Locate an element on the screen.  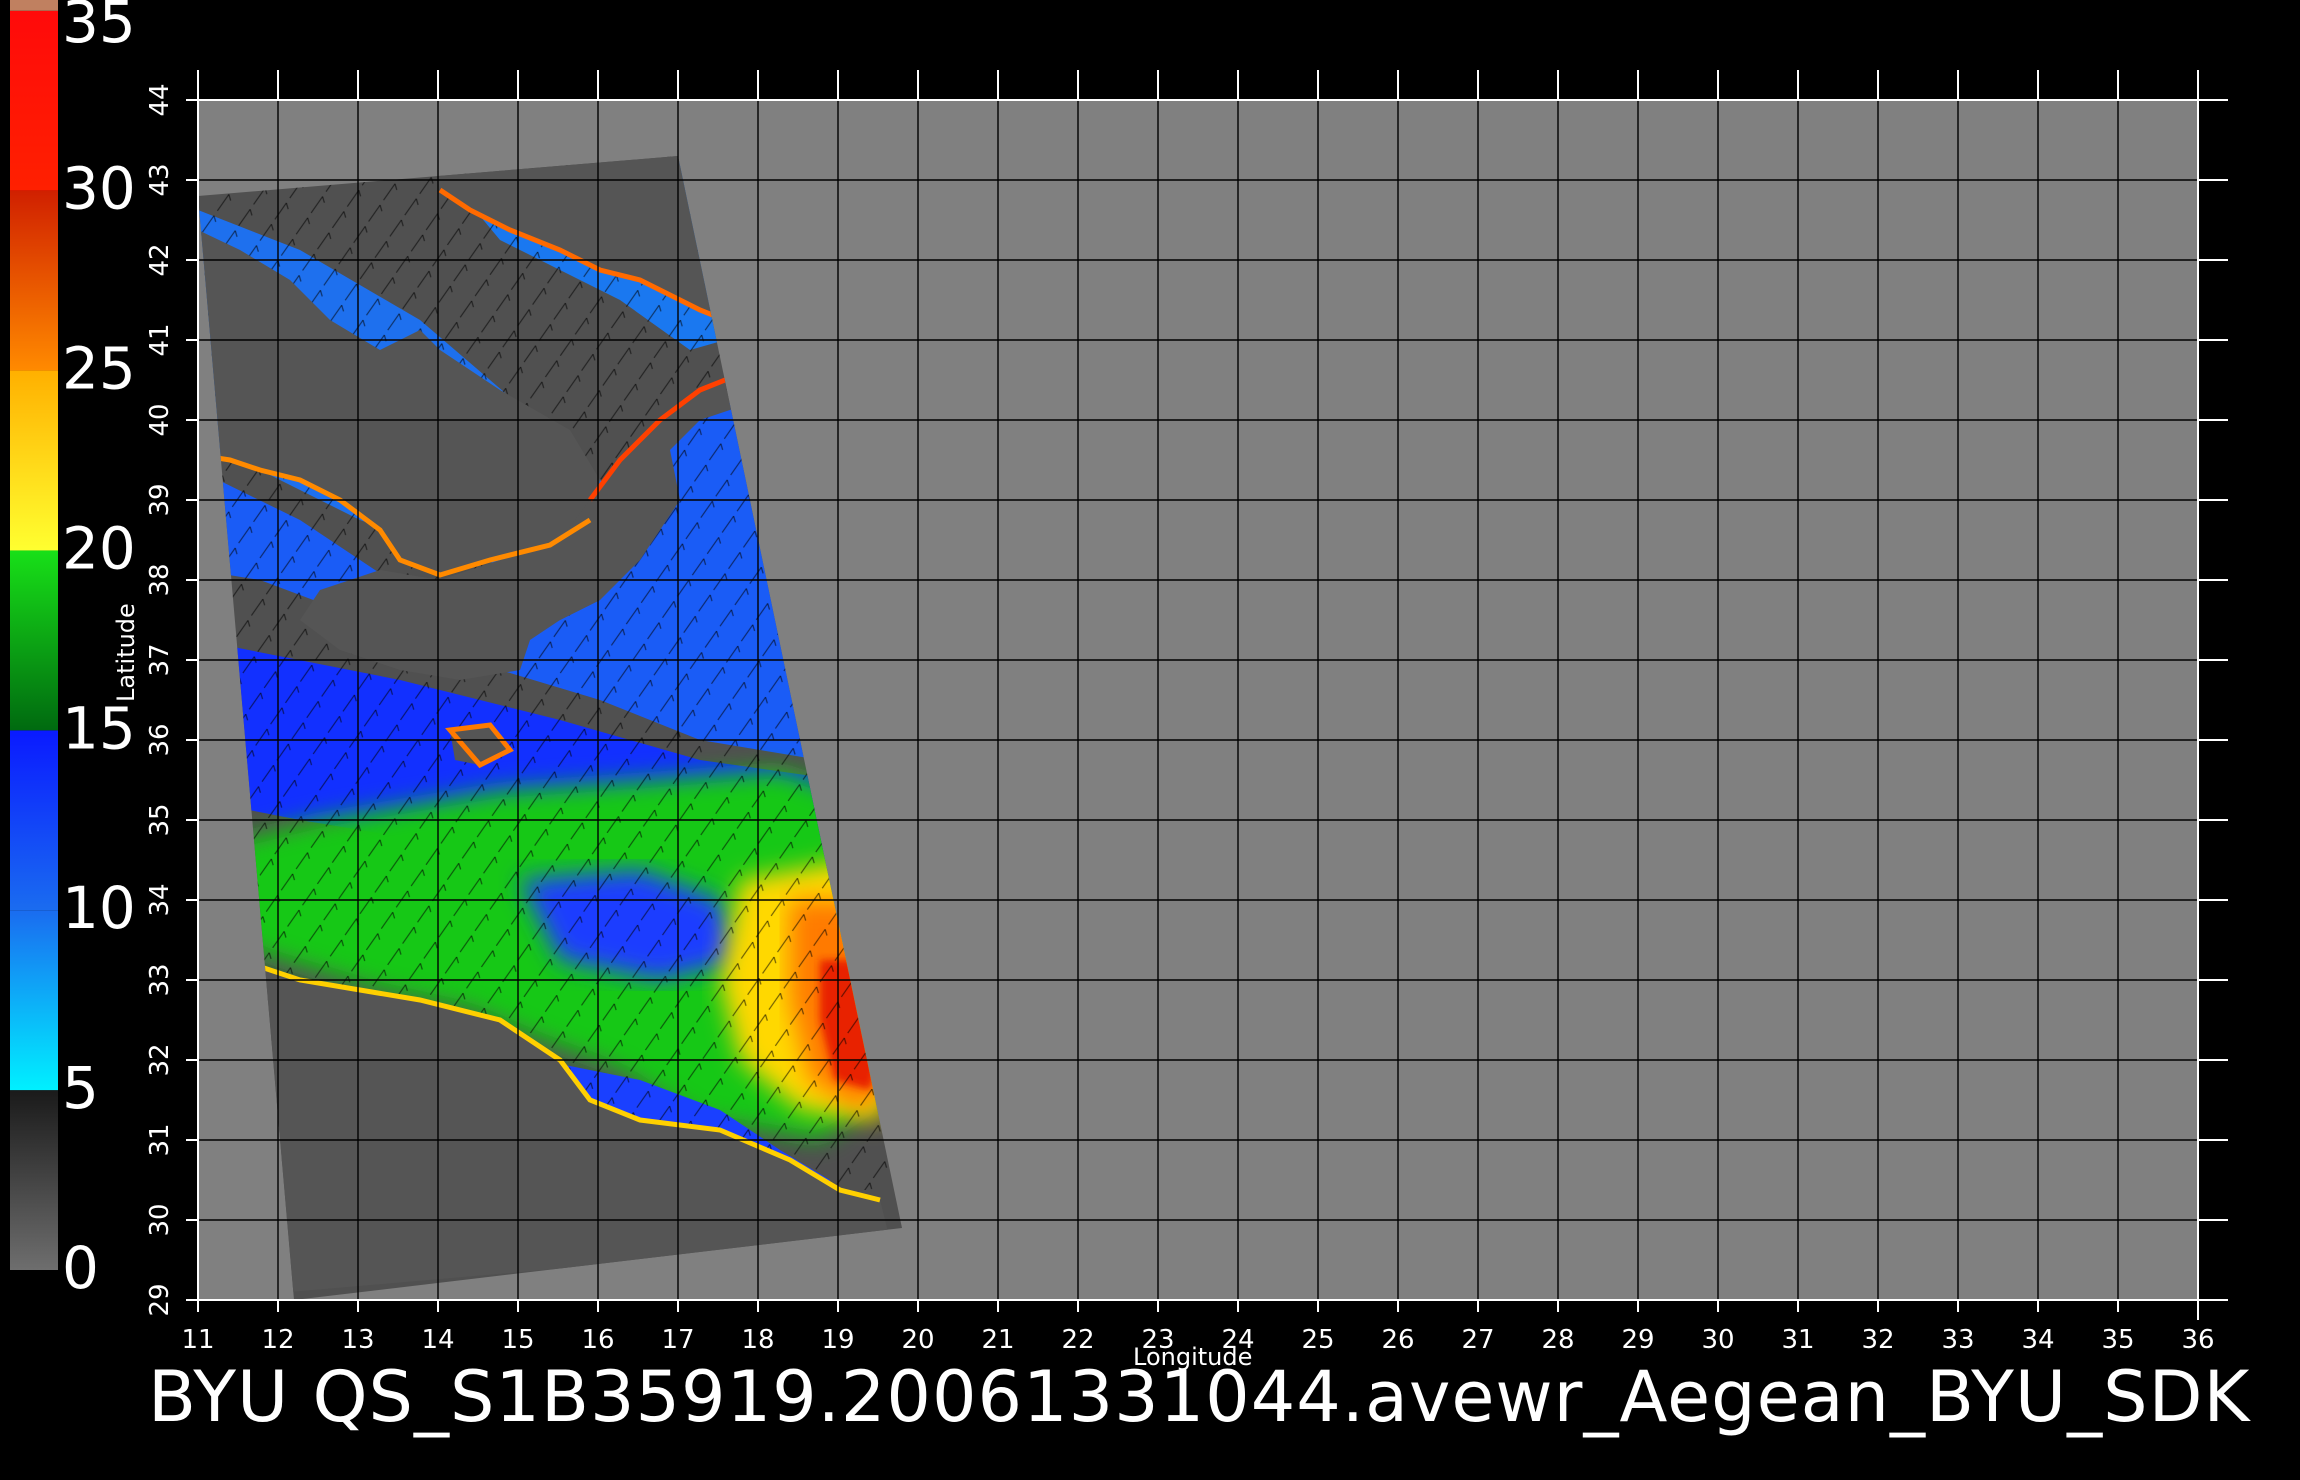
y-tick-label: 35 is located at coordinates (160, 819).